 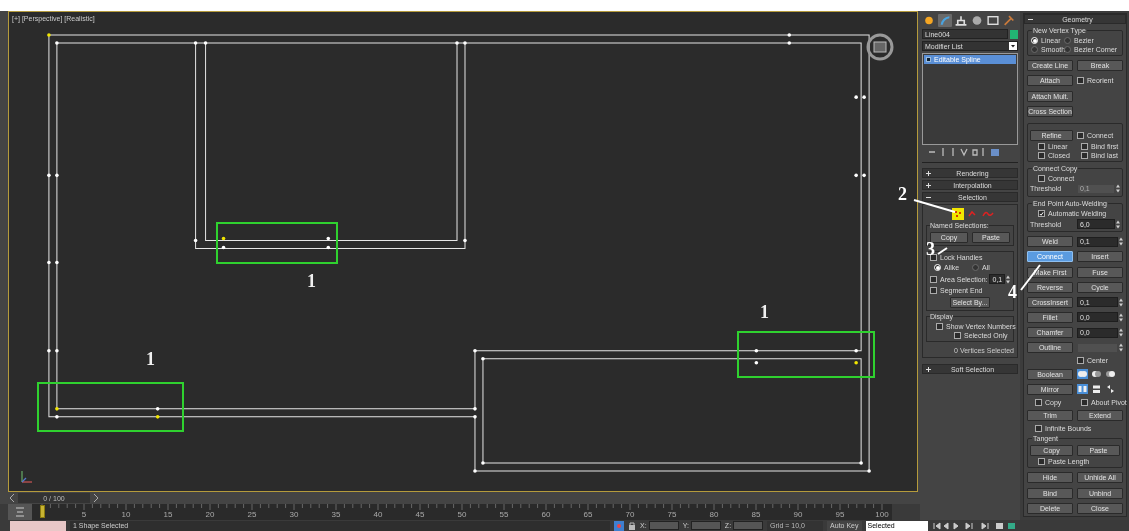 I want to click on frame-label: 5, so click(x=84, y=515).